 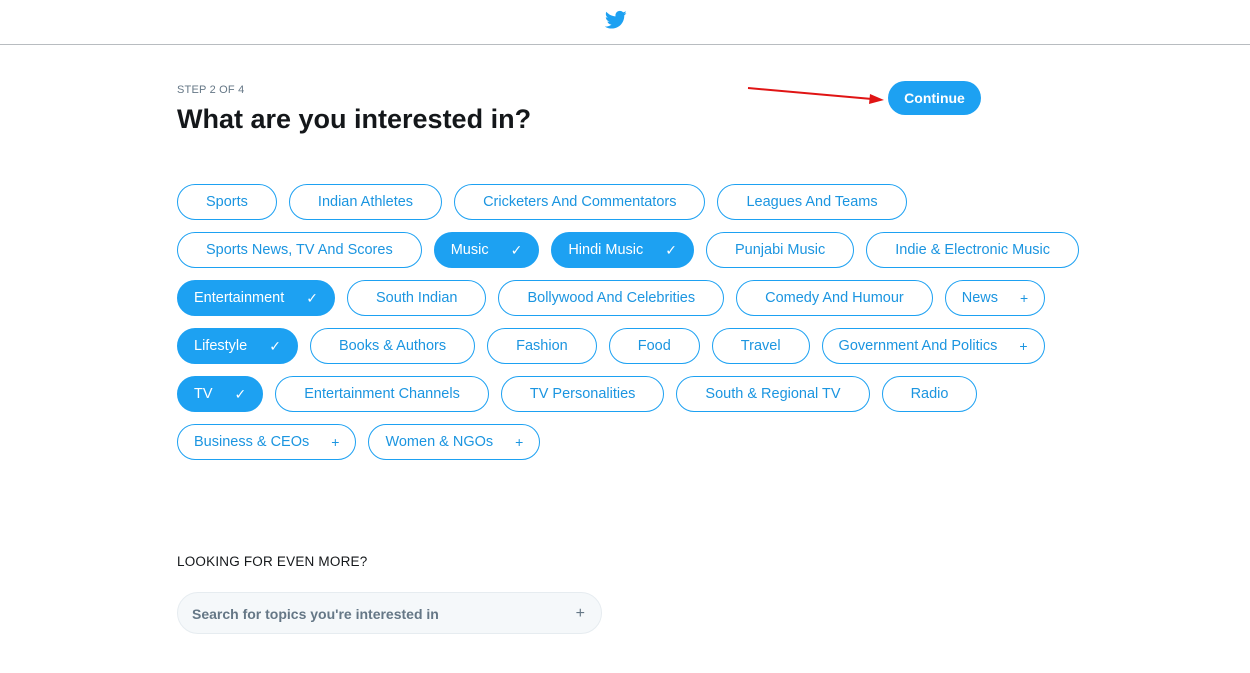 I want to click on topic-chip-radio: Radio, so click(x=929, y=394).